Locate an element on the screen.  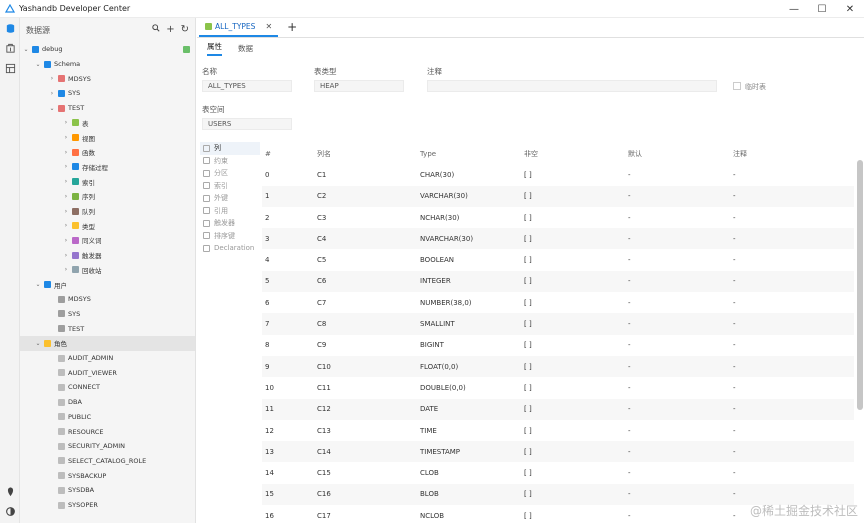
tree-node: ⌄ 用户 is located at coordinates (107, 284).